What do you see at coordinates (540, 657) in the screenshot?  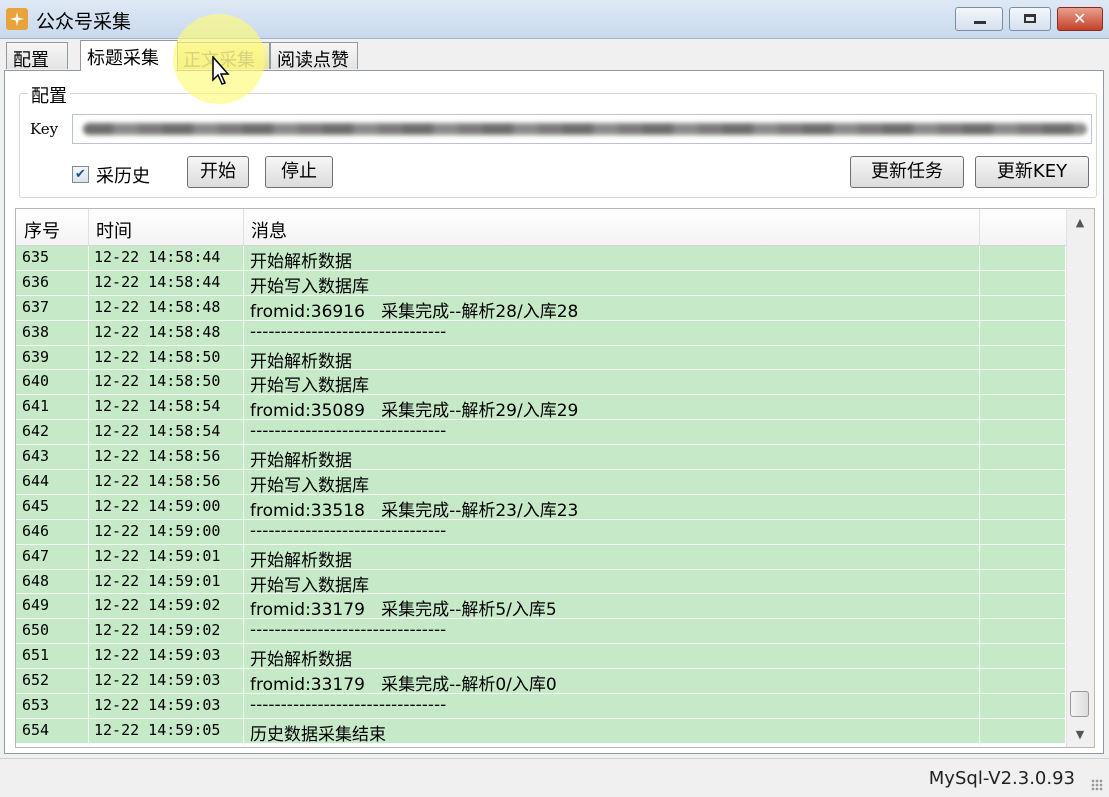 I see `table-row: 651 12-22 14:59:03 开始解析数据` at bounding box center [540, 657].